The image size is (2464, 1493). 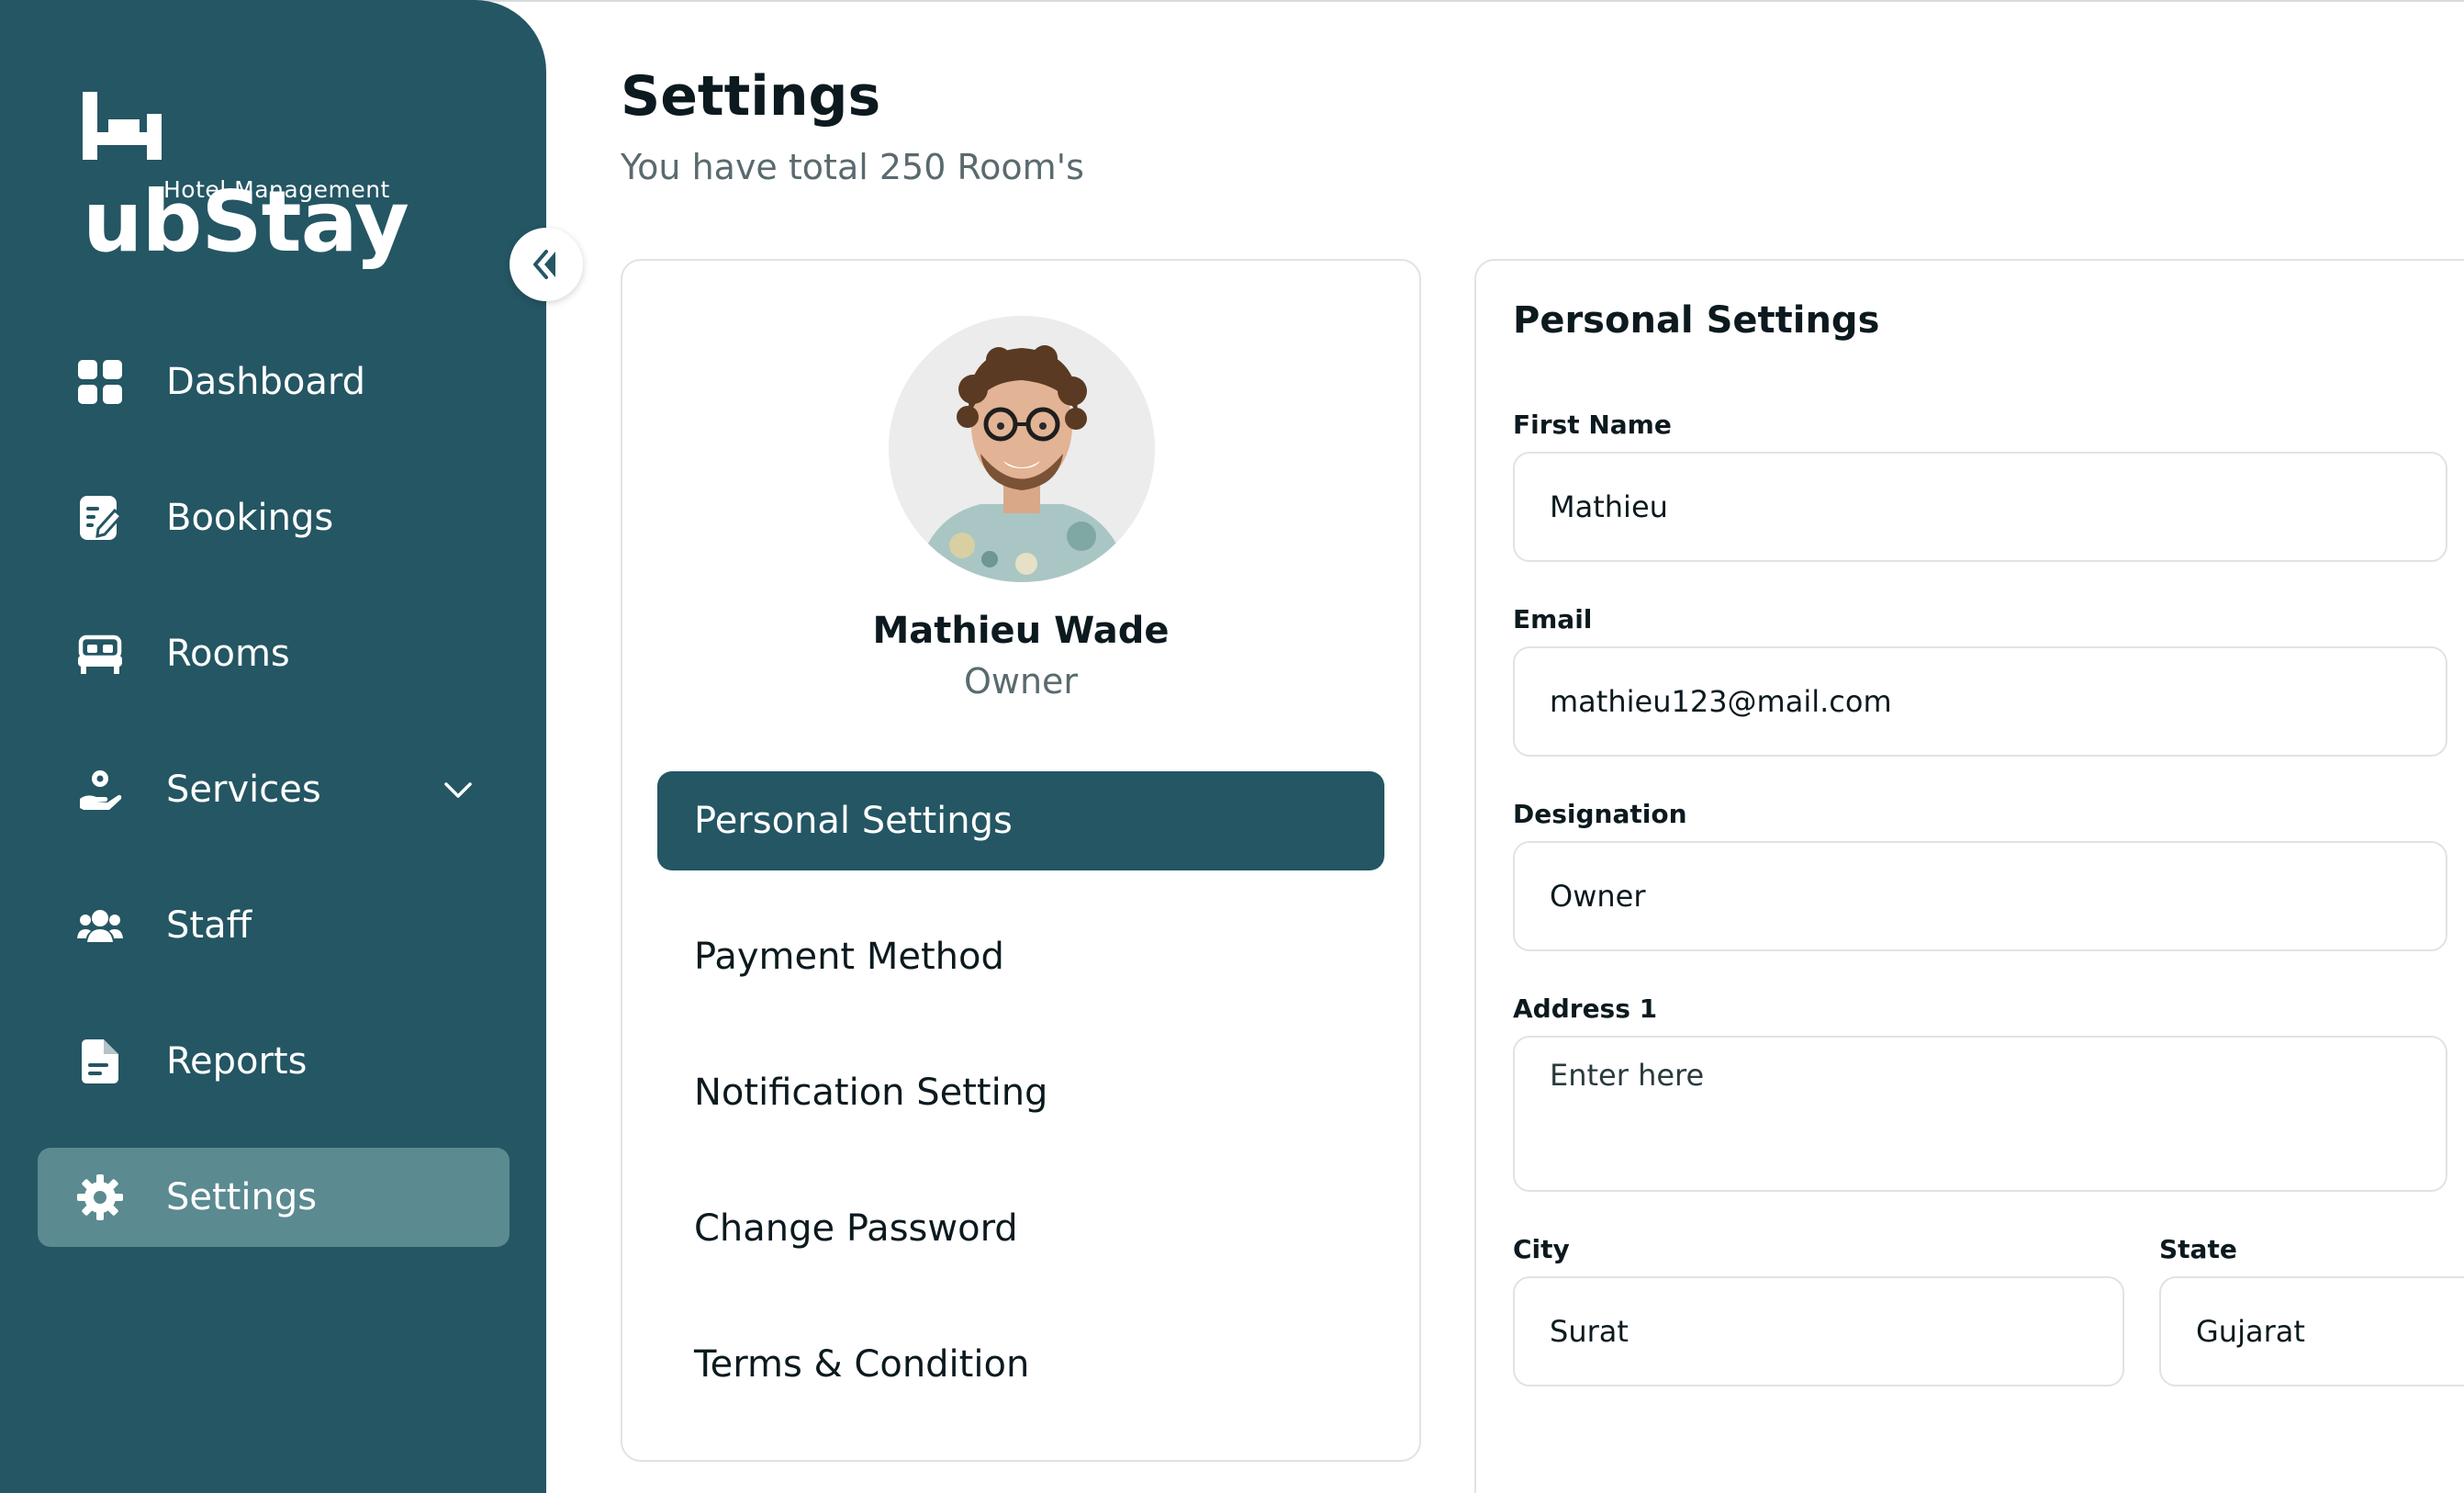 I want to click on sidebar-item-label: Bookings, so click(x=250, y=518).